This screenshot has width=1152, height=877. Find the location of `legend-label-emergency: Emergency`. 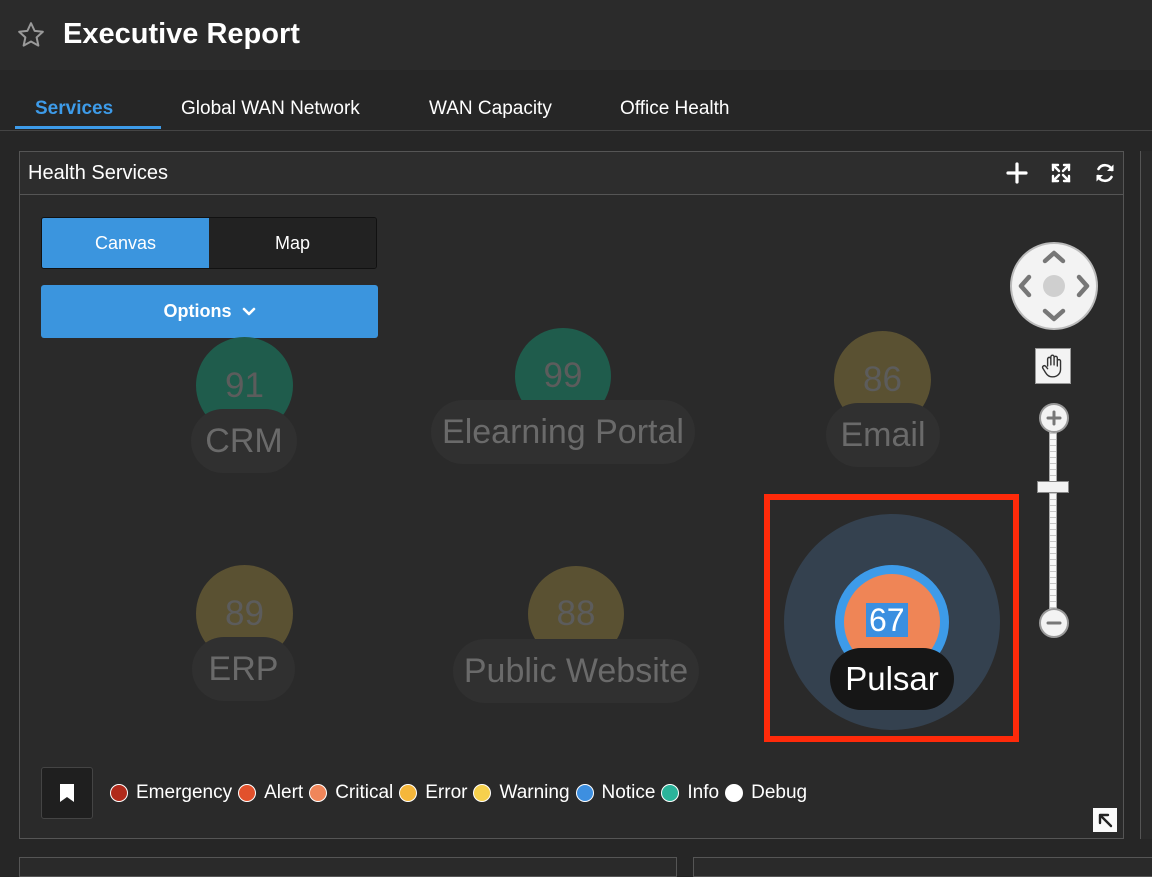

legend-label-emergency: Emergency is located at coordinates (184, 792).